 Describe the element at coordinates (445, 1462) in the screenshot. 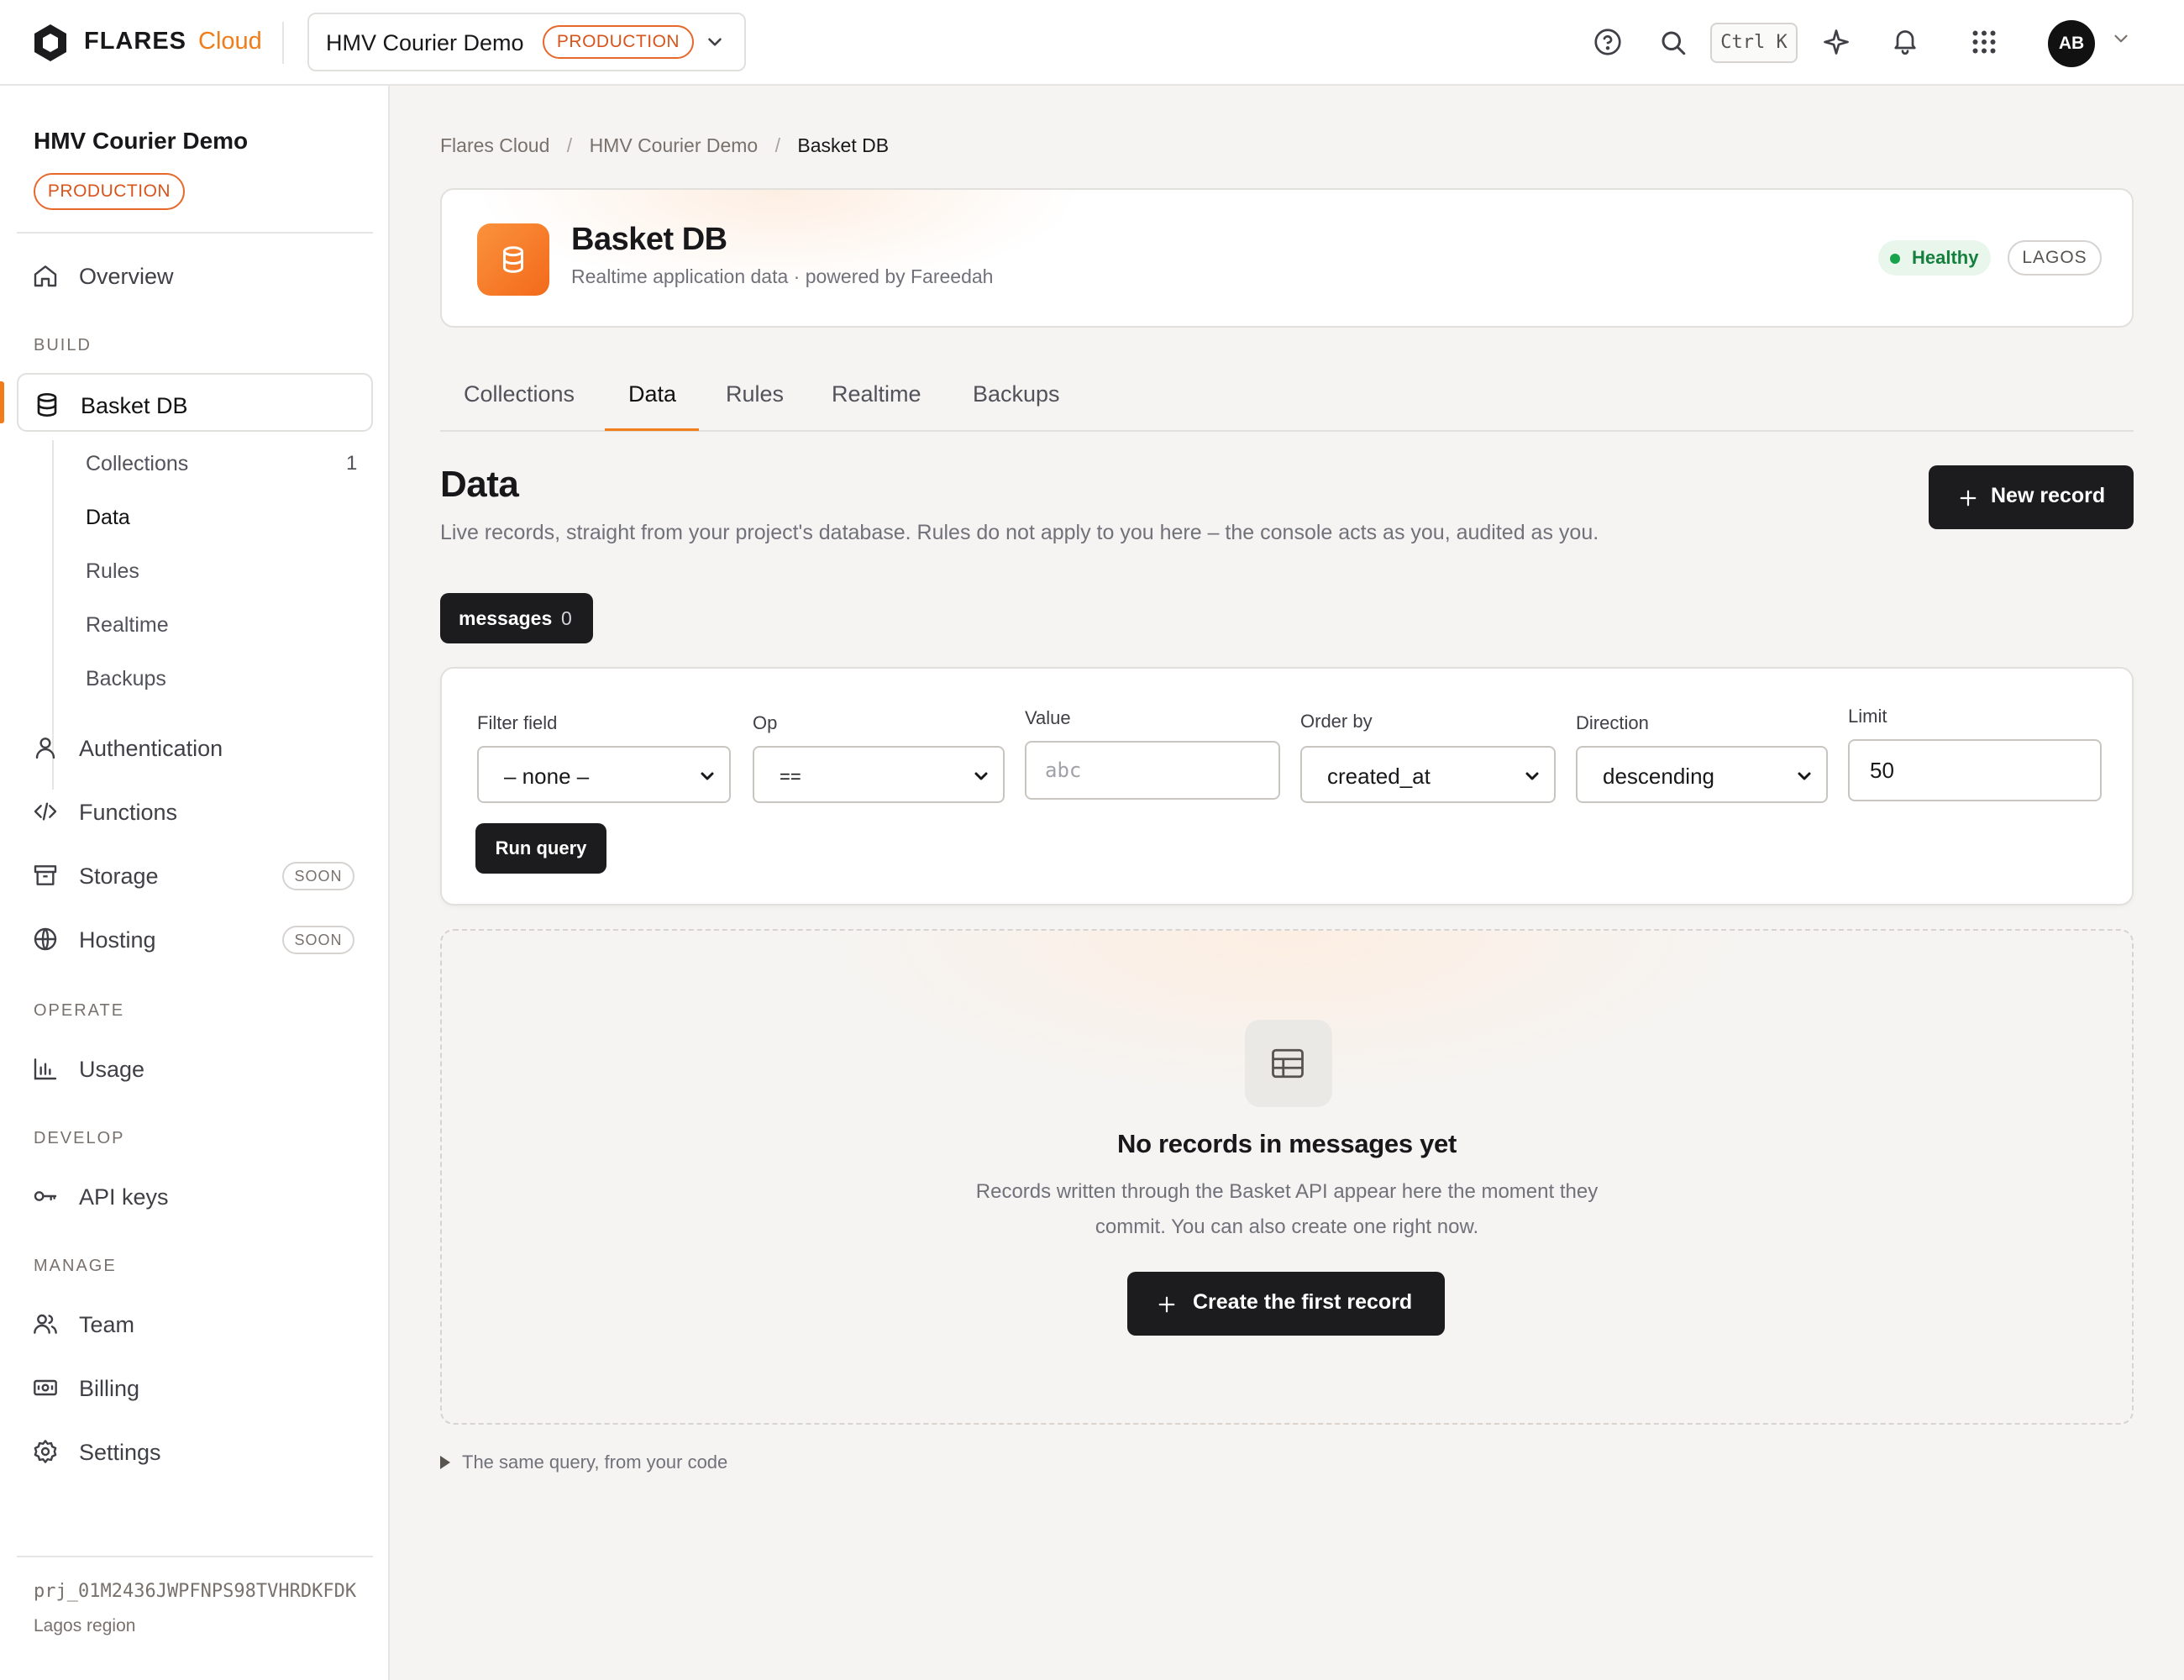

I see `disclosure-triangle-icon` at that location.